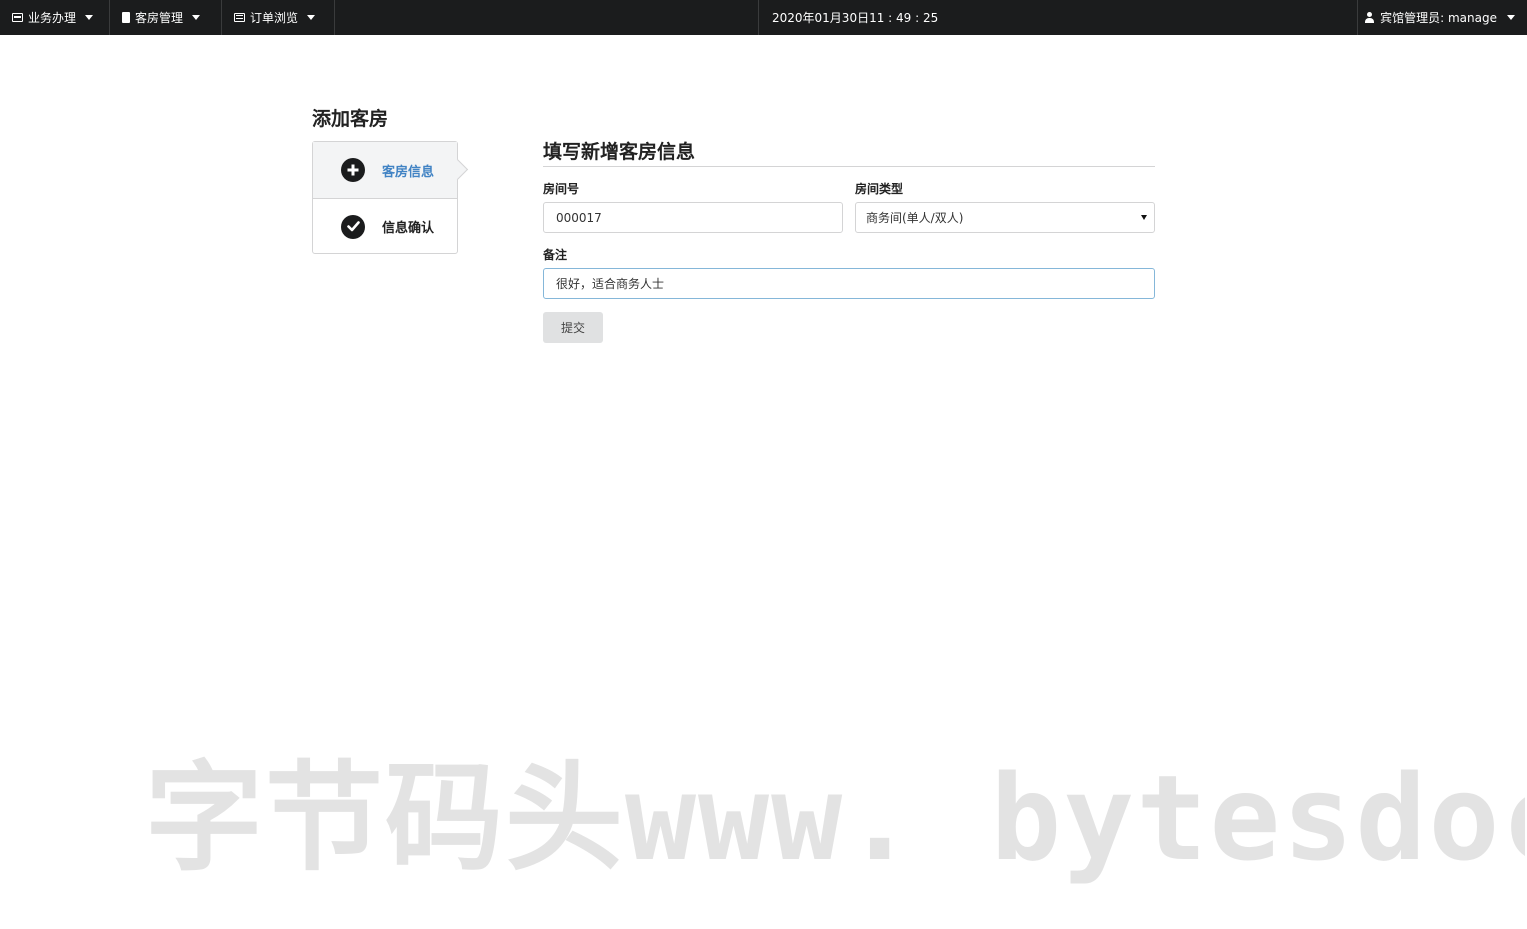 Image resolution: width=1527 pixels, height=929 pixels. Describe the element at coordinates (126, 17) in the screenshot. I see `building-icon` at that location.